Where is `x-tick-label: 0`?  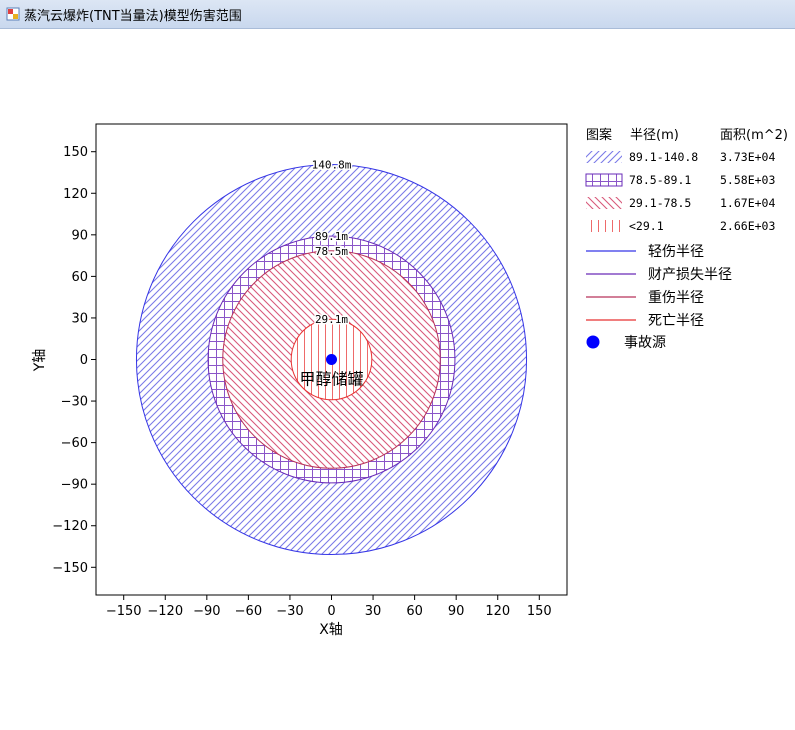
x-tick-label: 0 is located at coordinates (331, 611).